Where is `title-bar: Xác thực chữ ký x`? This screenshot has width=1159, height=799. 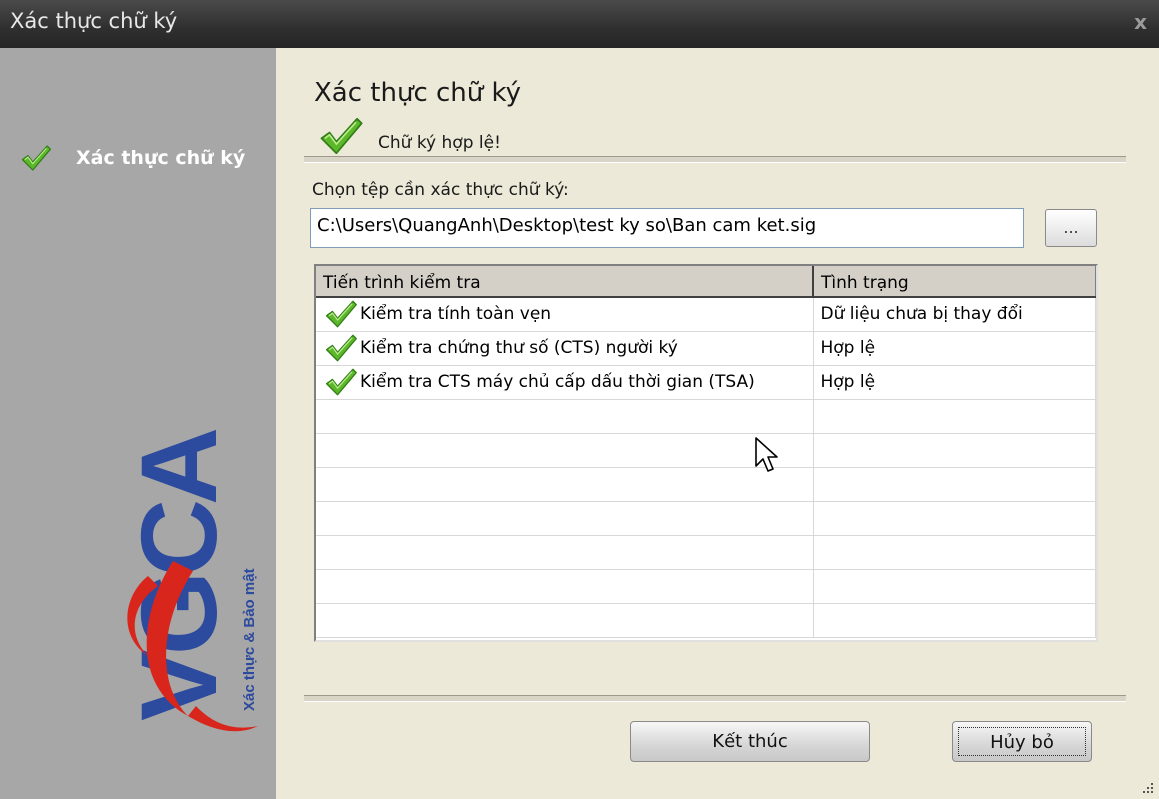 title-bar: Xác thực chữ ký x is located at coordinates (579, 24).